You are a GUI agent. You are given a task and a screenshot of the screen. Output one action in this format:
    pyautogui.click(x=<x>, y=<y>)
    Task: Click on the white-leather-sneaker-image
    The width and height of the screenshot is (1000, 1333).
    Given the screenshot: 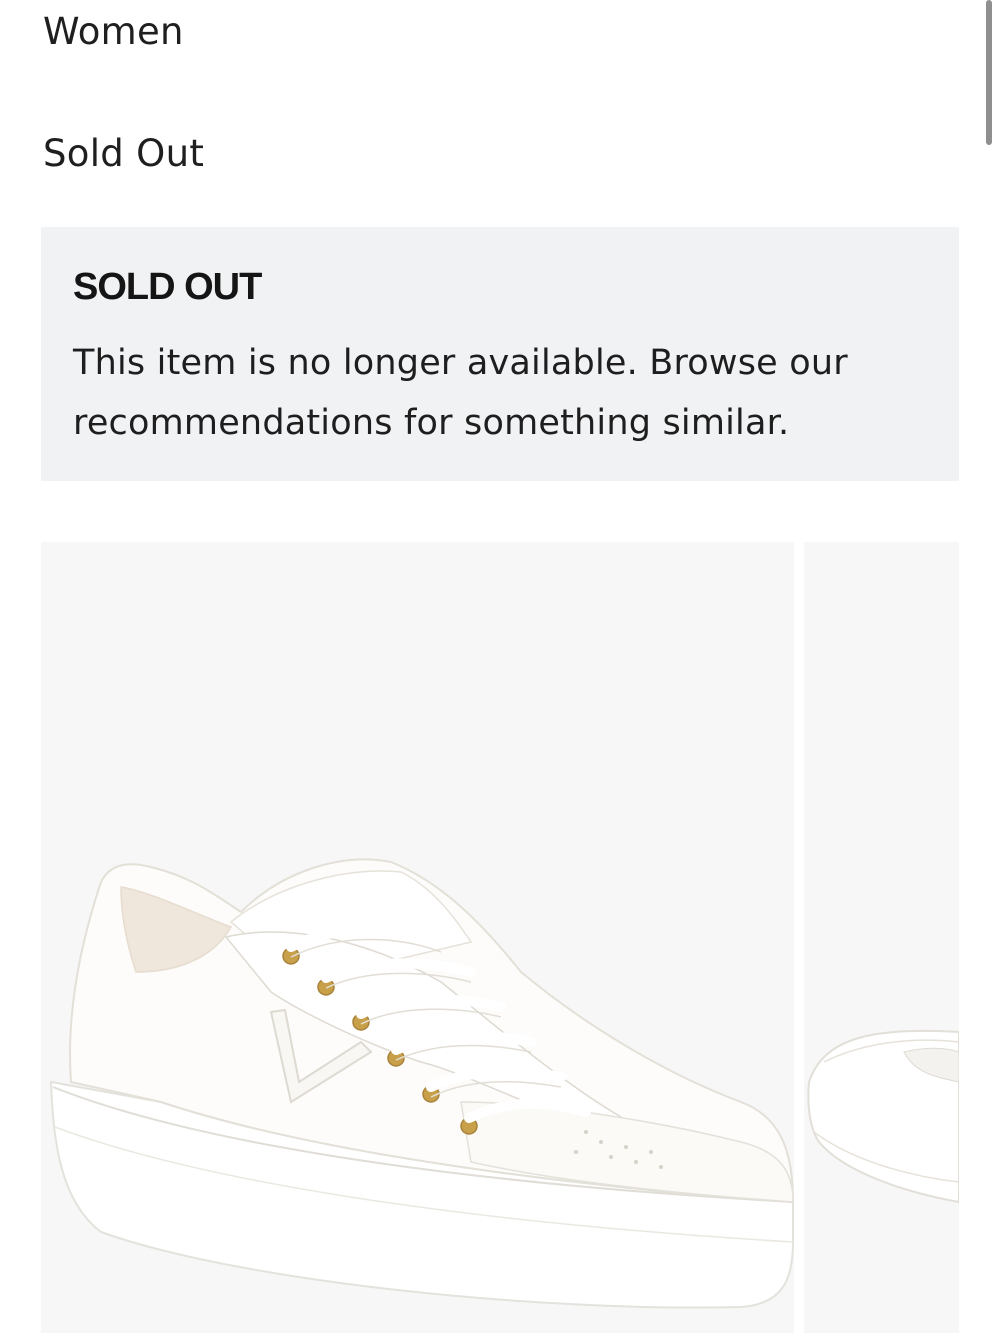 What is the action you would take?
    pyautogui.click(x=883, y=1116)
    